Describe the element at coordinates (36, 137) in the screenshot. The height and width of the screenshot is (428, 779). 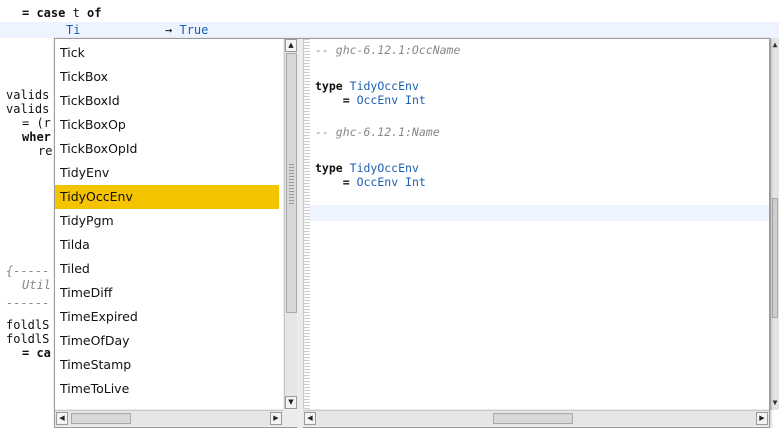
I see `code-fragment: wher` at that location.